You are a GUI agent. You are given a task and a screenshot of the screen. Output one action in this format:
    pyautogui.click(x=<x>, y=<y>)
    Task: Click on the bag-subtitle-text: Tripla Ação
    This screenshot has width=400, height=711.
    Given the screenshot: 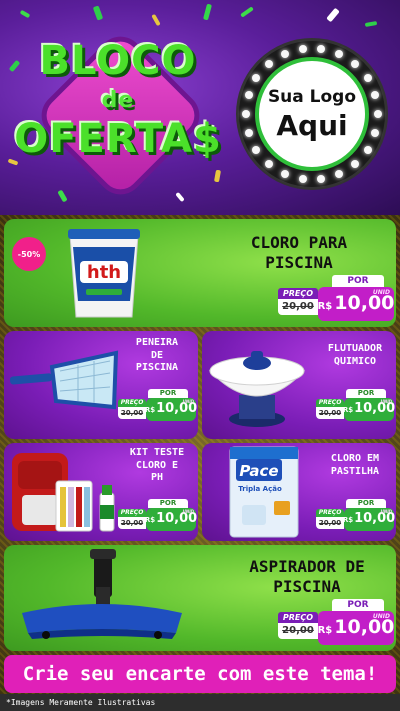 What is the action you would take?
    pyautogui.click(x=260, y=489)
    